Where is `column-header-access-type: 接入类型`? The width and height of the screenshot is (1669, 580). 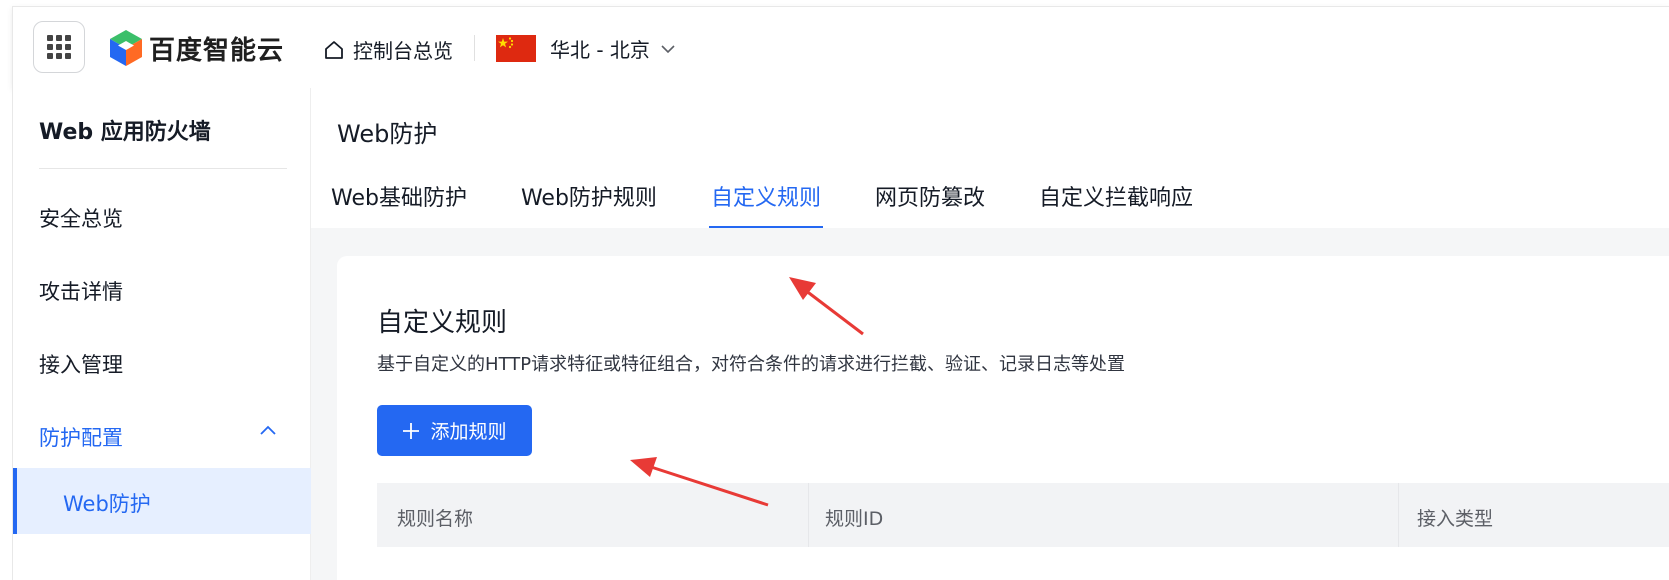 column-header-access-type: 接入类型 is located at coordinates (1455, 519).